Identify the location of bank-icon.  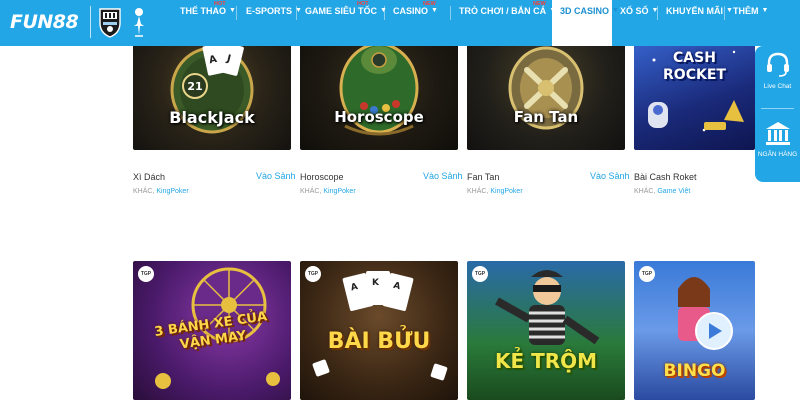
(777, 133).